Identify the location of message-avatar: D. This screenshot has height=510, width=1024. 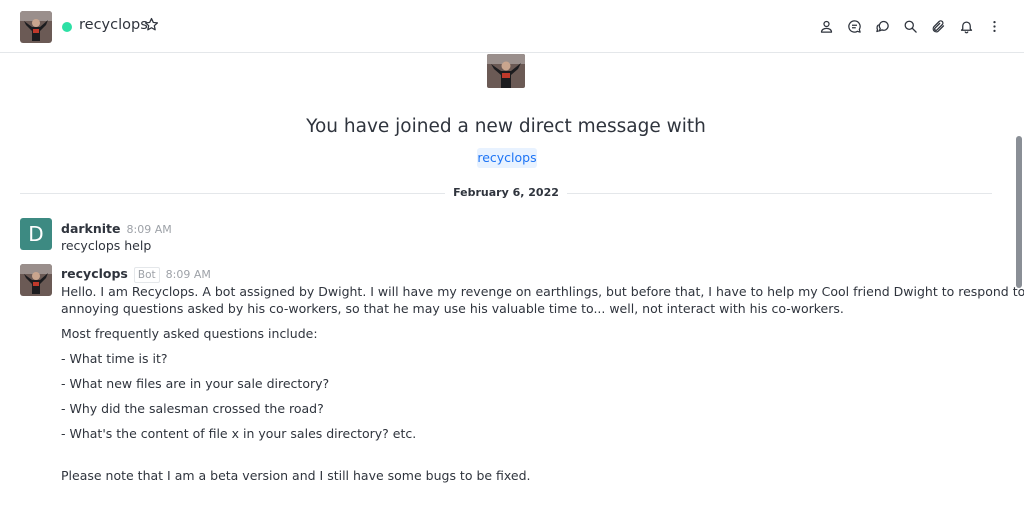
(36, 234).